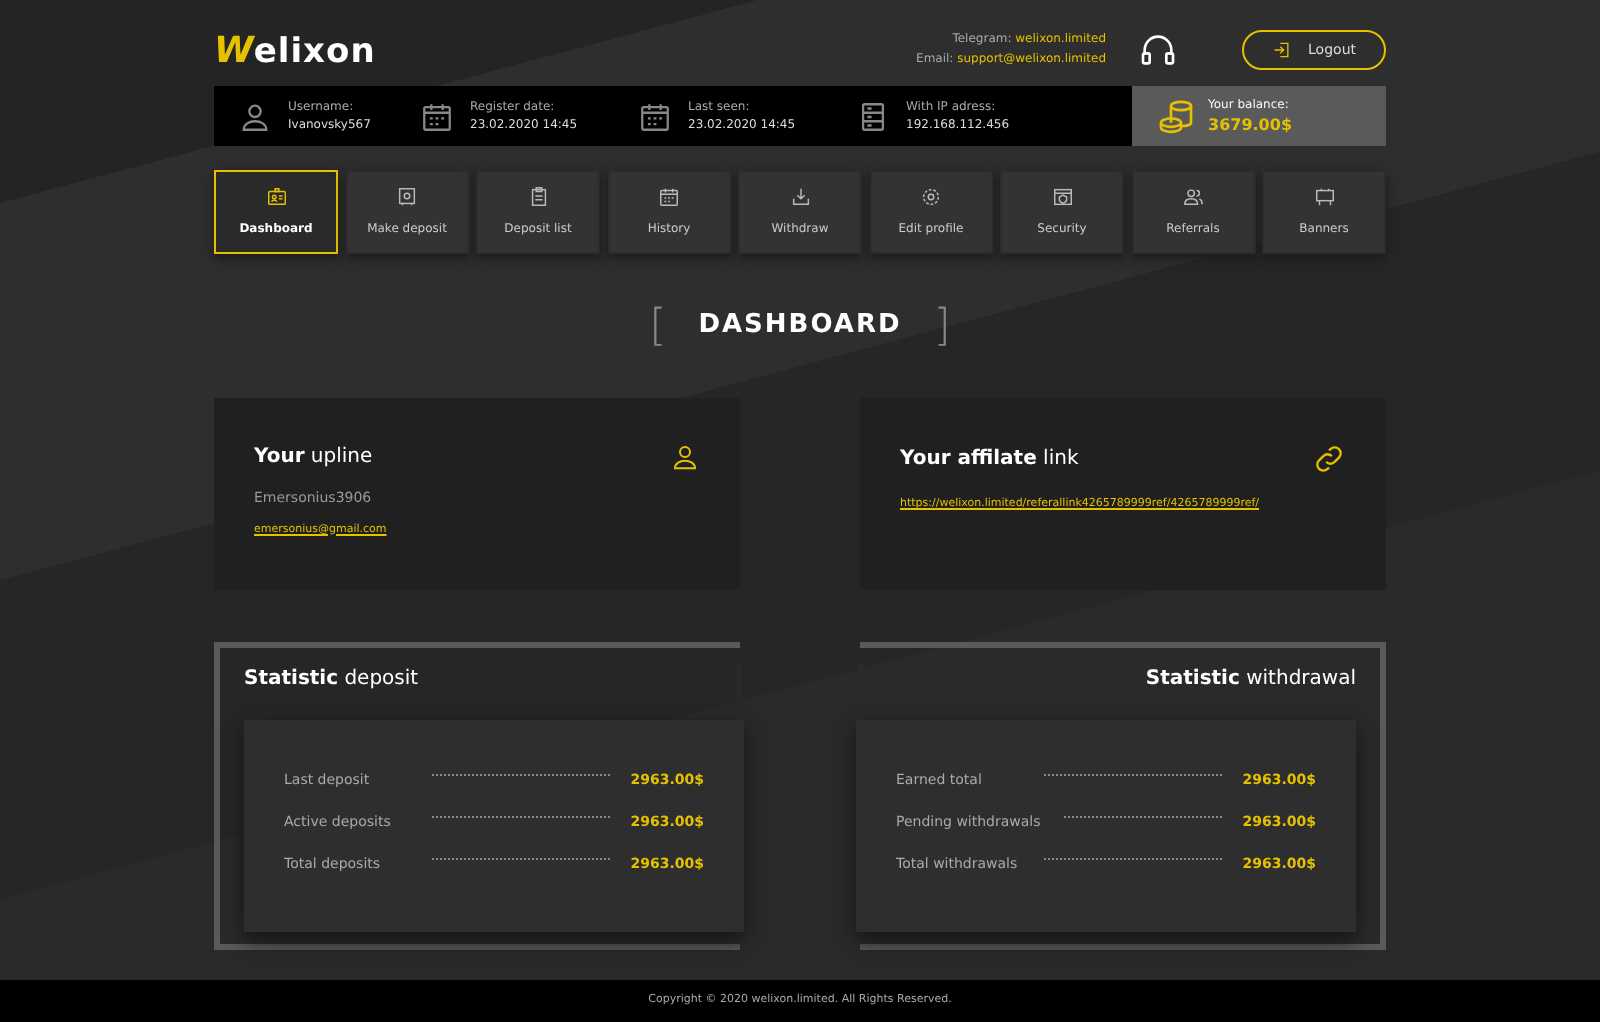  What do you see at coordinates (407, 197) in the screenshot?
I see `safe-icon` at bounding box center [407, 197].